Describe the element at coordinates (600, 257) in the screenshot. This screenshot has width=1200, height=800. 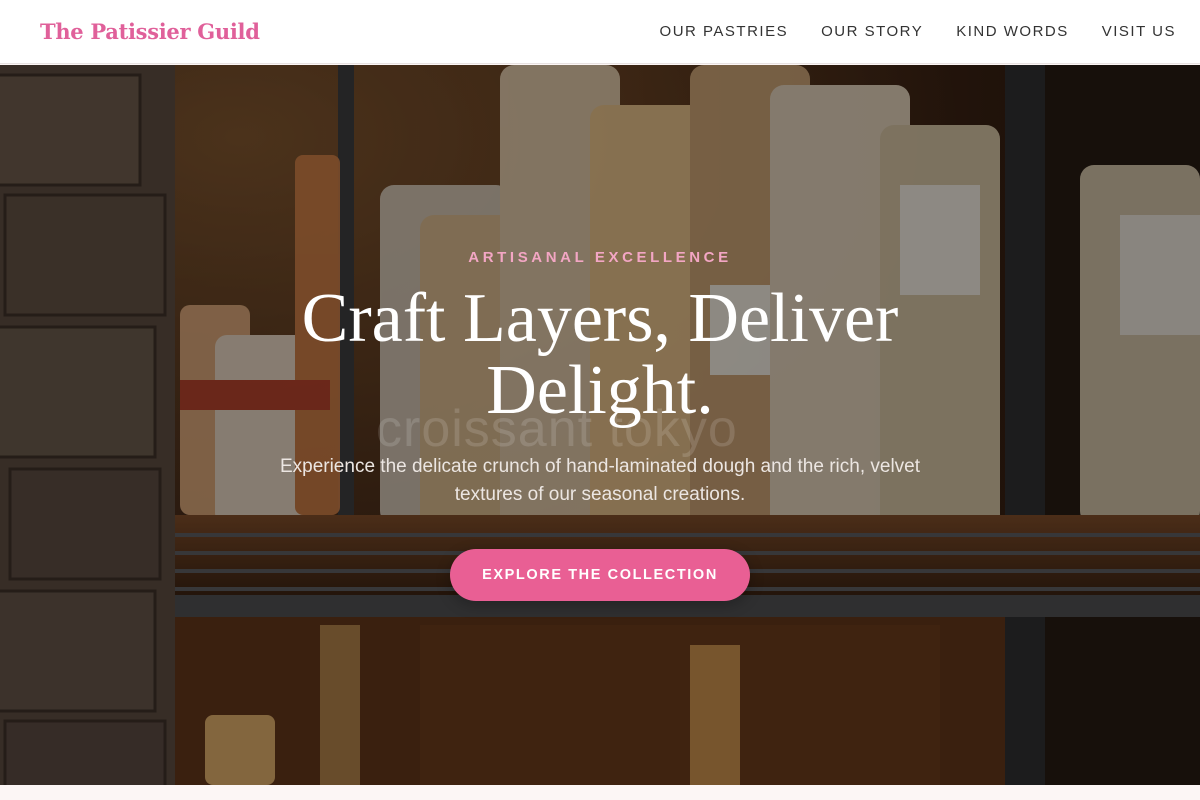
I see `hero-eyebrow: ARTISANAL EXCELLENCE` at that location.